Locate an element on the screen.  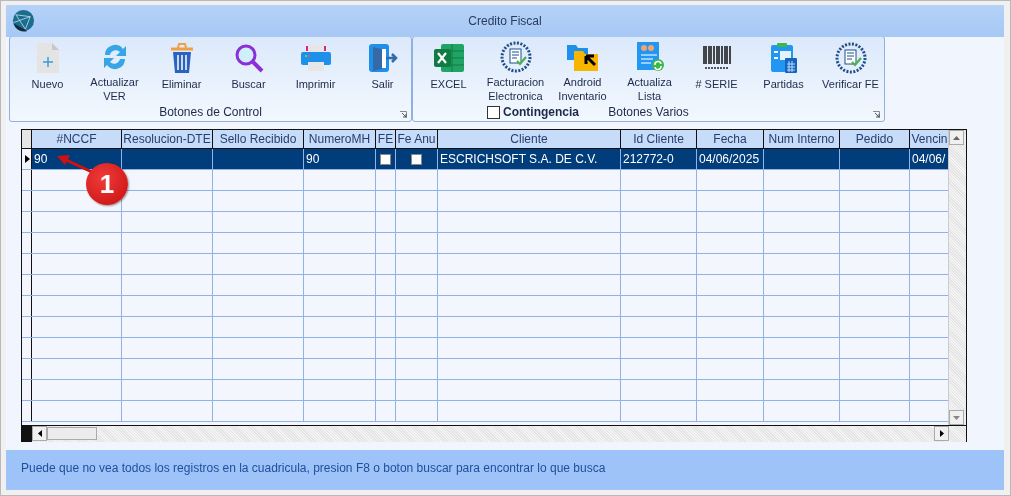
column-header: #NCCF is located at coordinates (77, 139).